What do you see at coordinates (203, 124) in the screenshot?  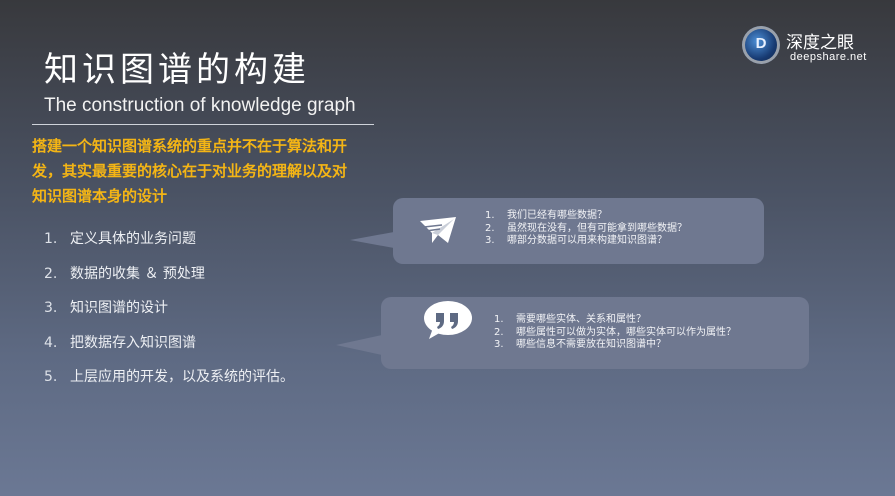 I see `title-divider` at bounding box center [203, 124].